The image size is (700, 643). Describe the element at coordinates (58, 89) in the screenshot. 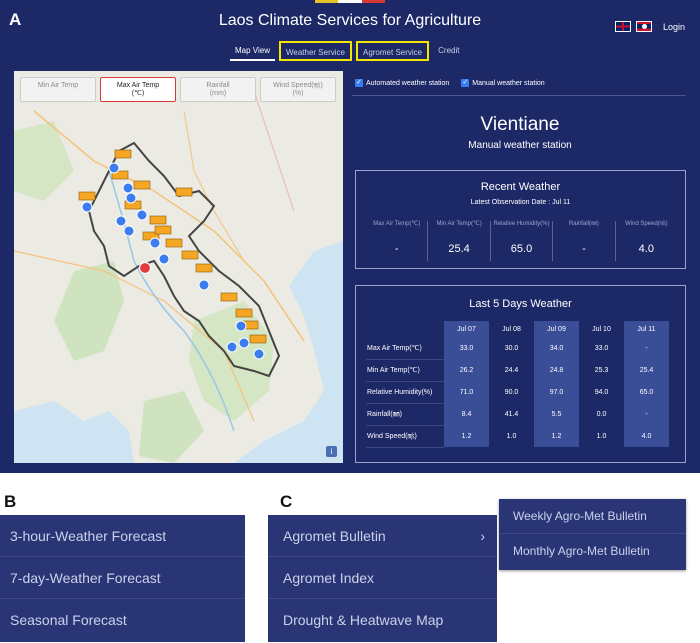

I see `param-tab-min-air-temp: Min Air Temp` at that location.